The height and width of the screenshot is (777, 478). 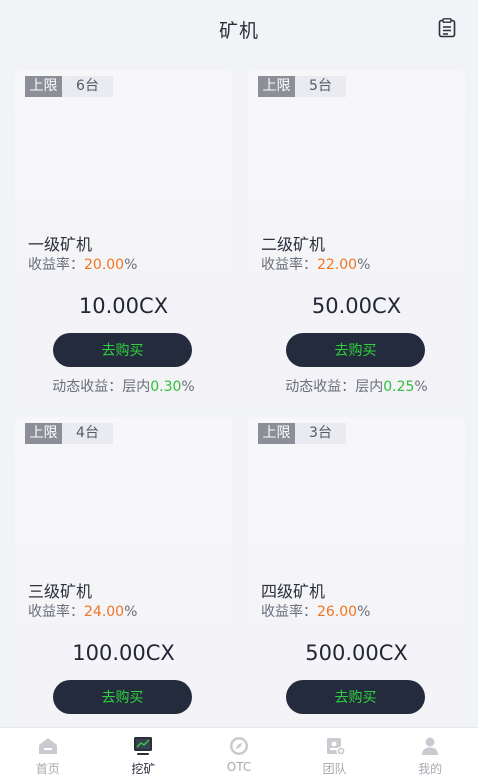 I want to click on tab-otc: OTC, so click(x=239, y=752).